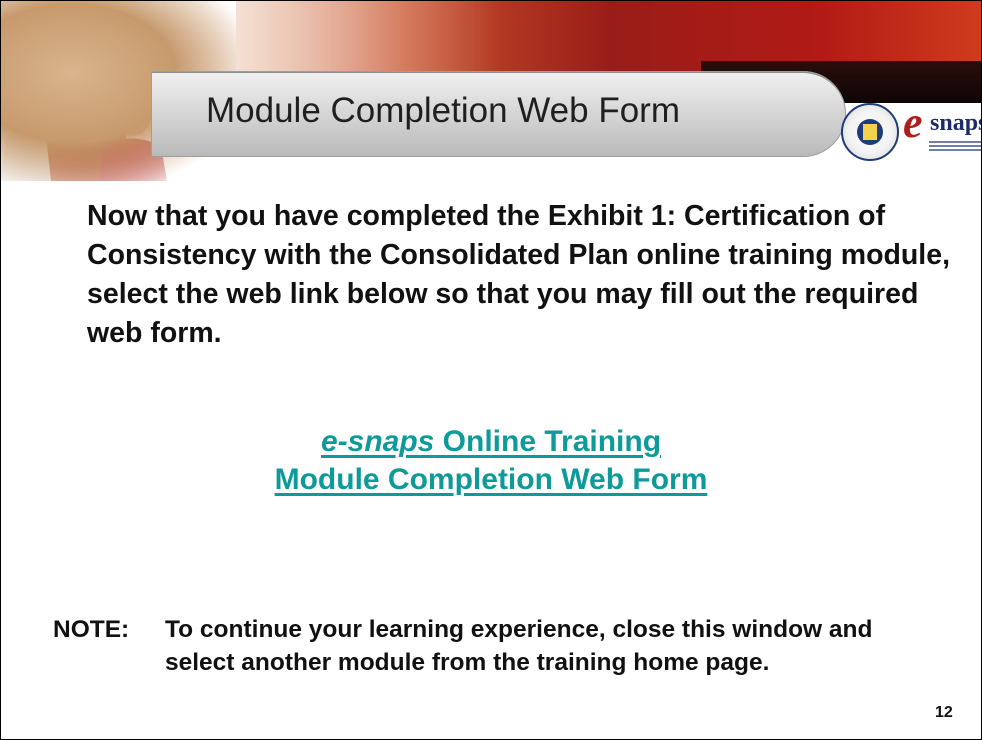  Describe the element at coordinates (913, 122) in the screenshot. I see `esnaps-logo-e: e` at that location.